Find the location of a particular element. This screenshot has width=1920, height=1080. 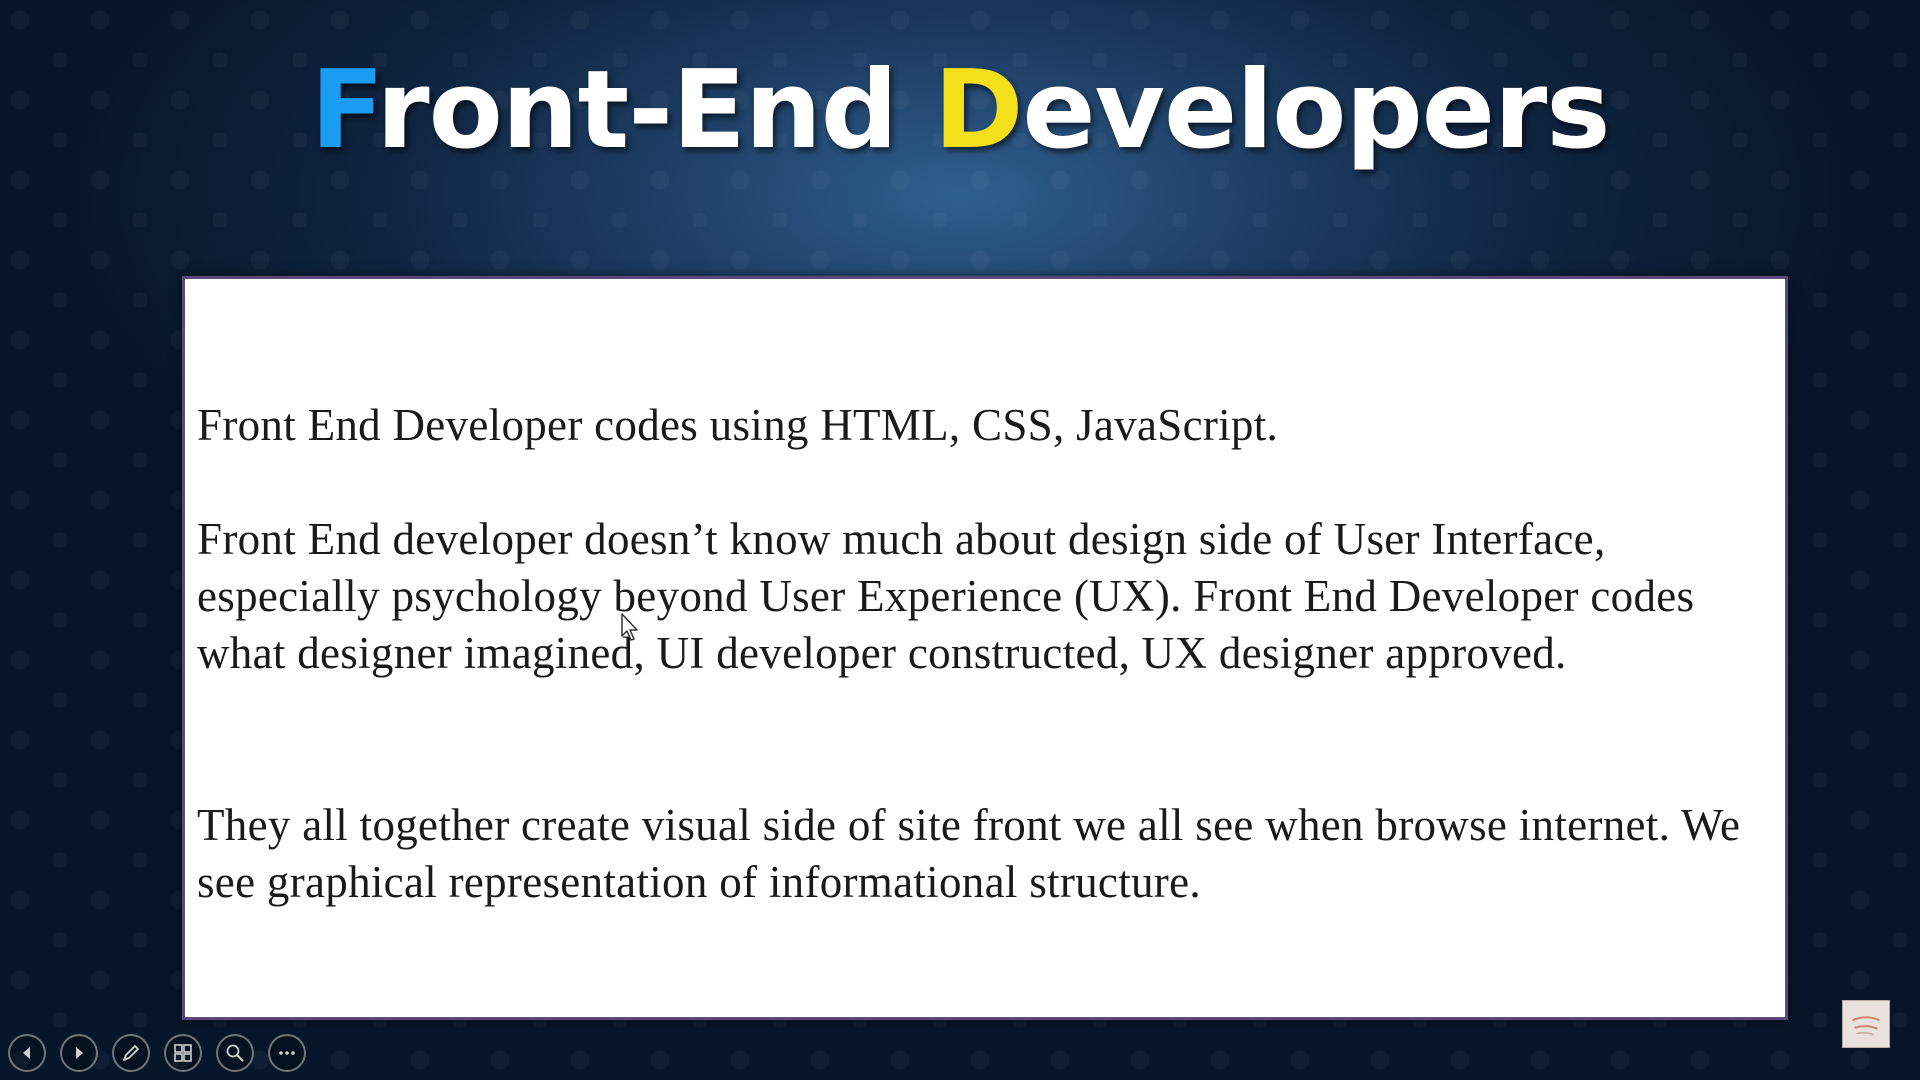

zoom-button is located at coordinates (235, 1053).